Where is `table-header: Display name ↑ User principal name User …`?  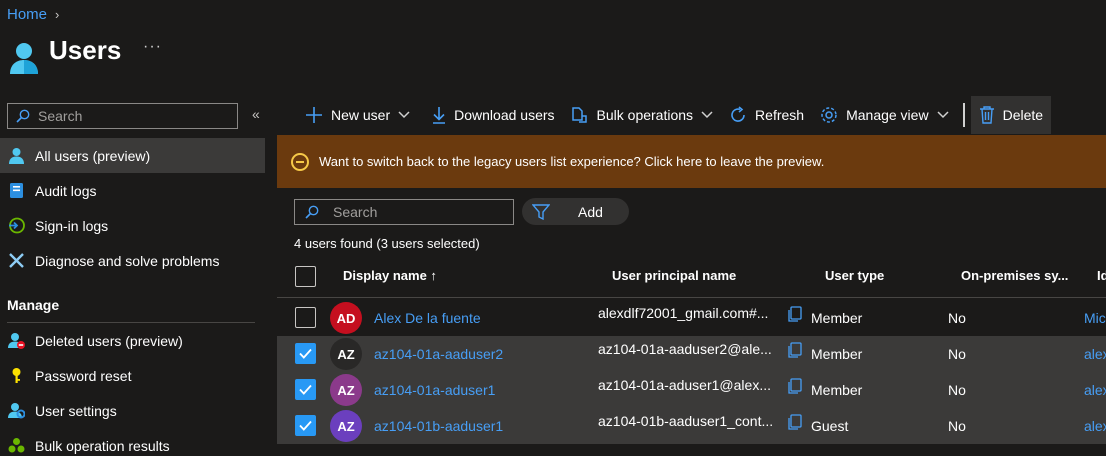
table-header: Display name ↑ User principal name User … is located at coordinates (691, 278).